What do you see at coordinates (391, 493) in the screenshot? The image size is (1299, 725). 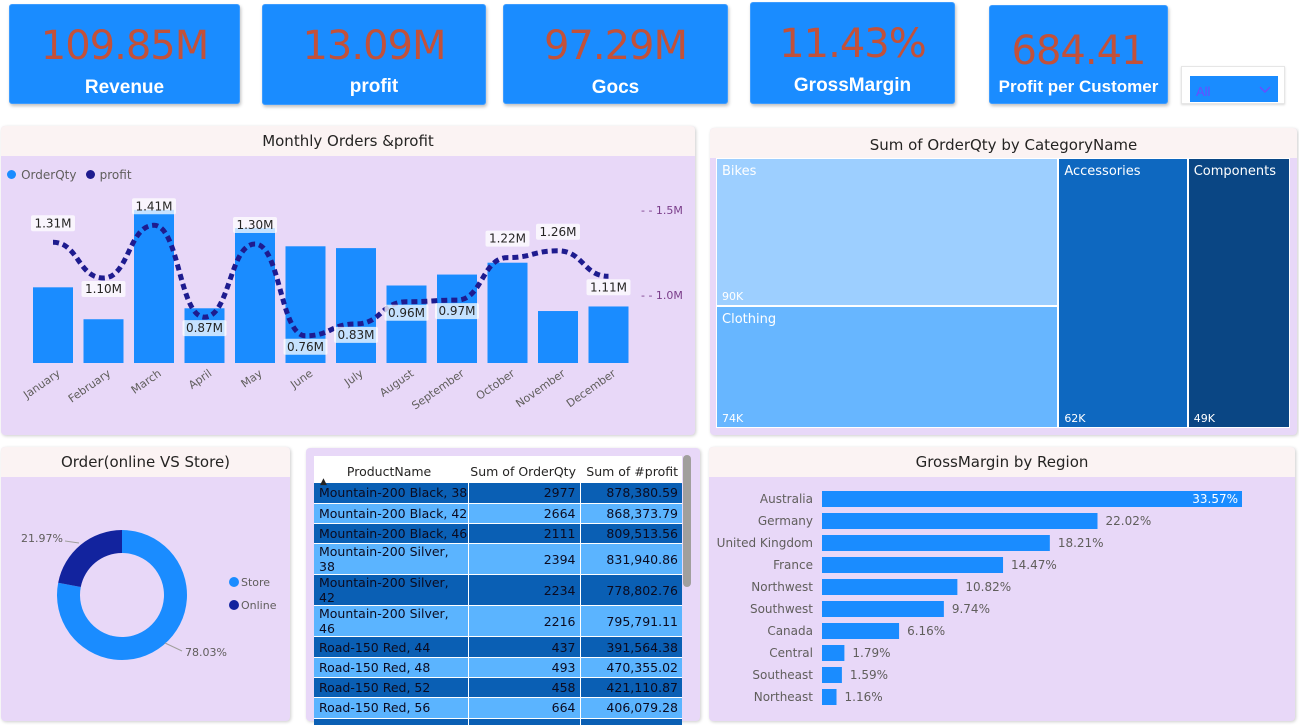 I see `product-name-cell: Mountain-200 Black, 38` at bounding box center [391, 493].